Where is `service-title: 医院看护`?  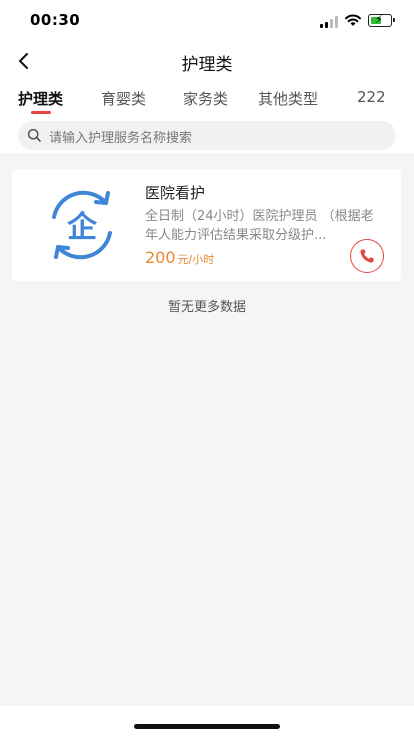 service-title: 医院看护 is located at coordinates (175, 193).